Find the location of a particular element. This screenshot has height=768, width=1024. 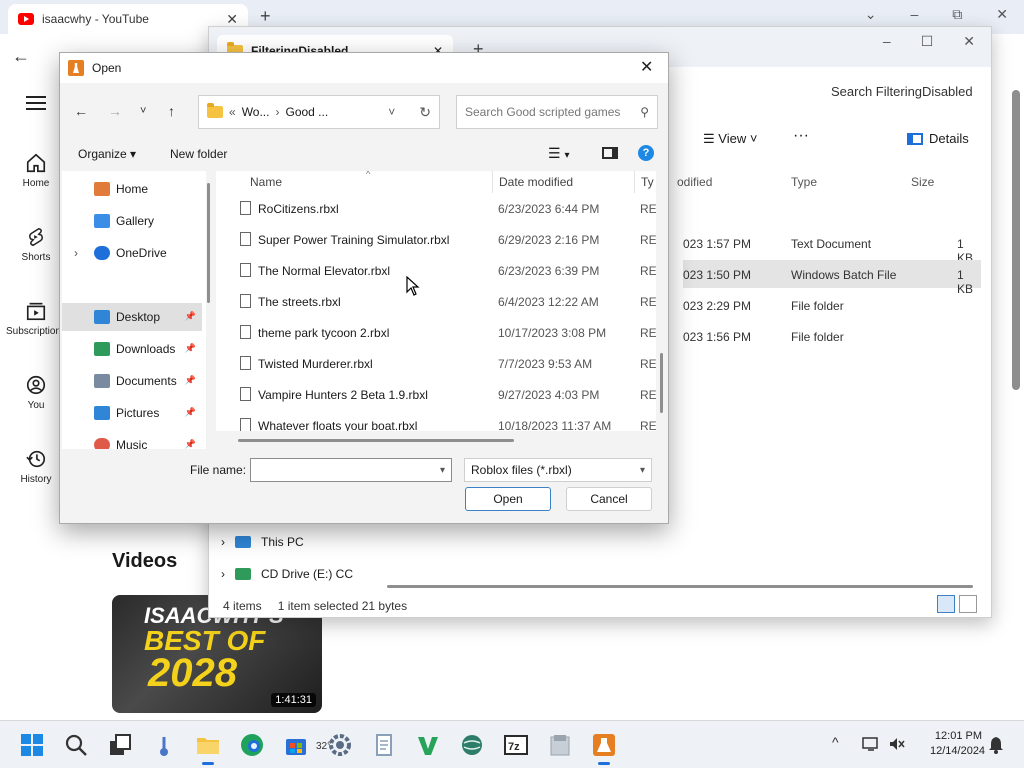

file-list-horizontal-scrollbar is located at coordinates (376, 440).